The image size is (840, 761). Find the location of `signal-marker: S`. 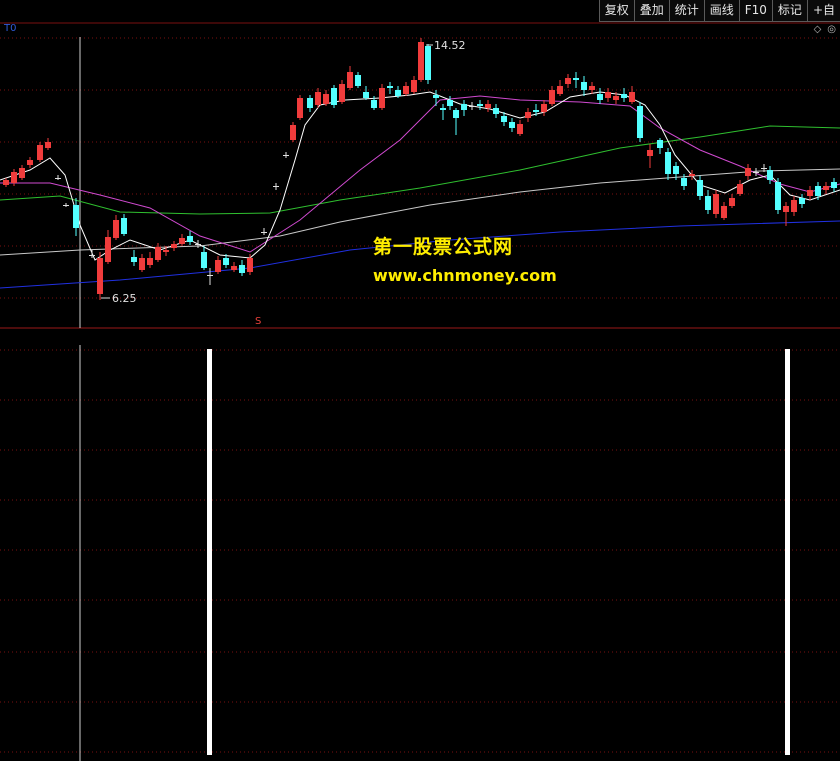

signal-marker: S is located at coordinates (258, 321).